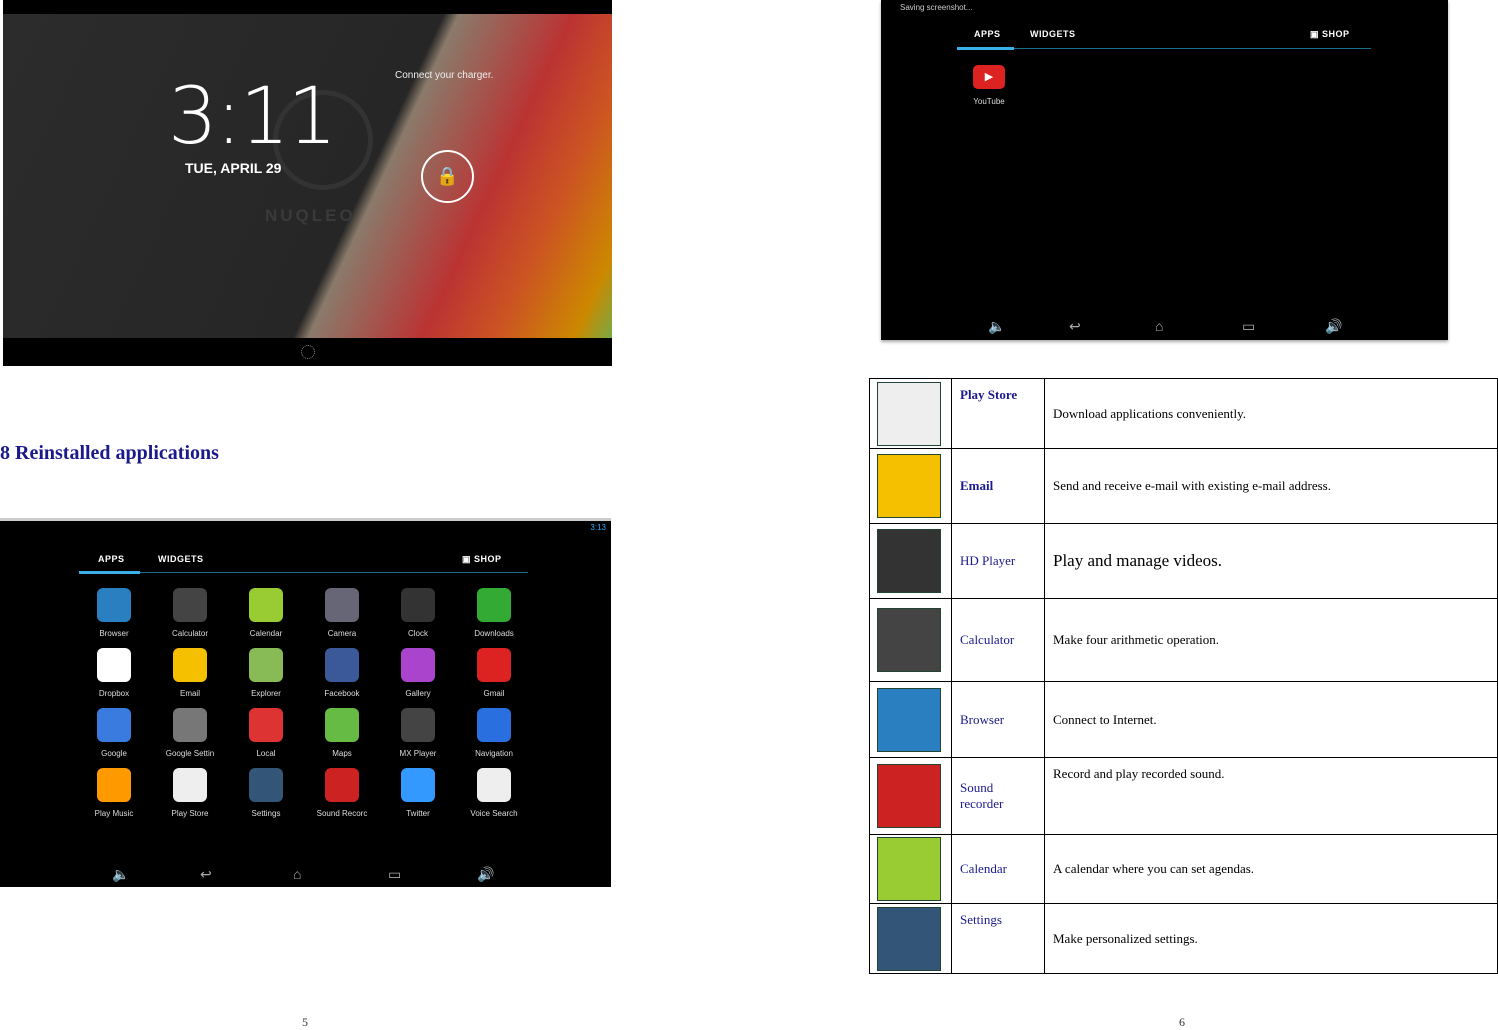 This screenshot has height=1030, width=1498. Describe the element at coordinates (1182, 1022) in the screenshot. I see `page-number: 6` at that location.